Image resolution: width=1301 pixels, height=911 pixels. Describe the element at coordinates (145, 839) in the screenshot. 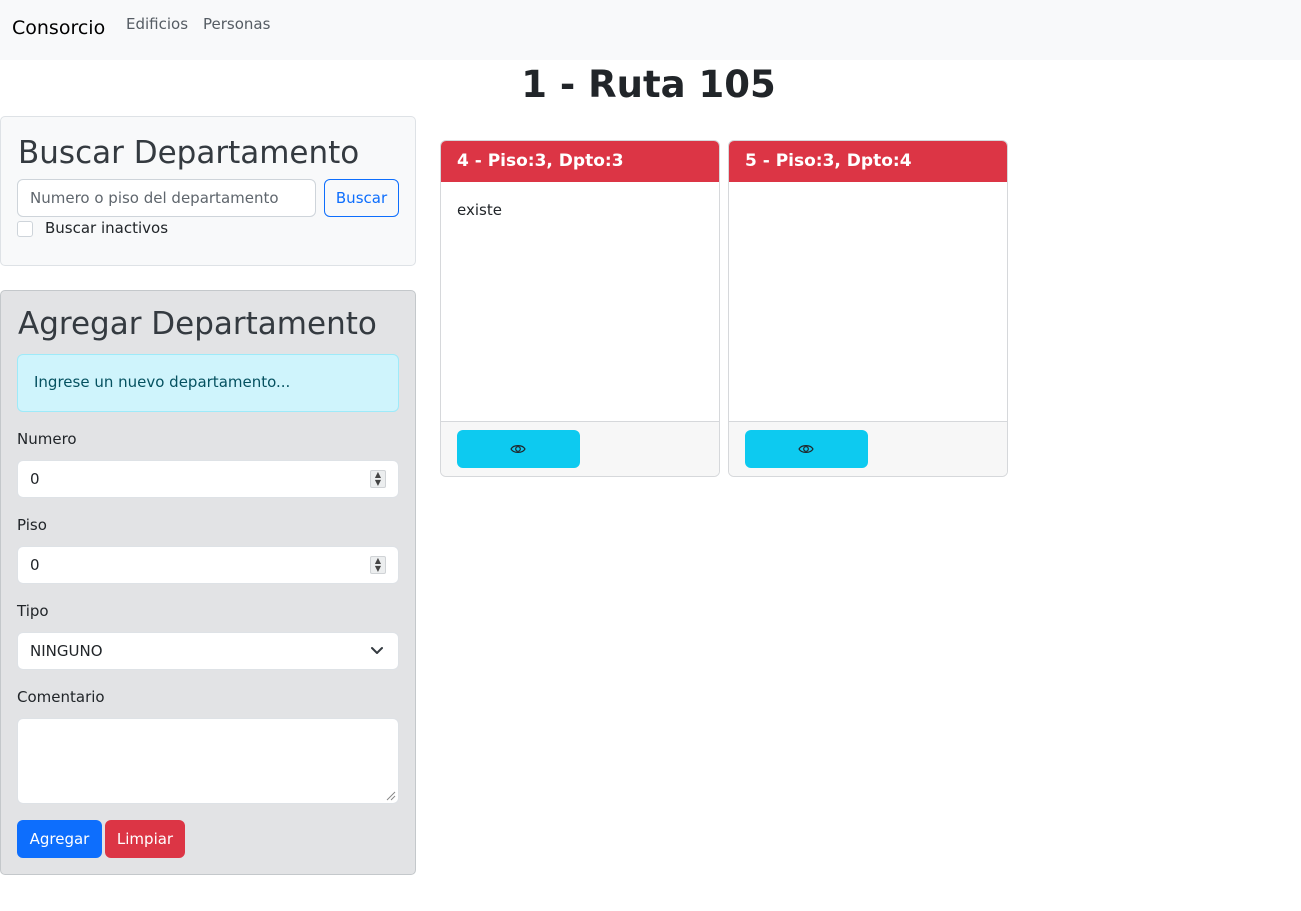

I see `clear-button: Limpiar` at that location.